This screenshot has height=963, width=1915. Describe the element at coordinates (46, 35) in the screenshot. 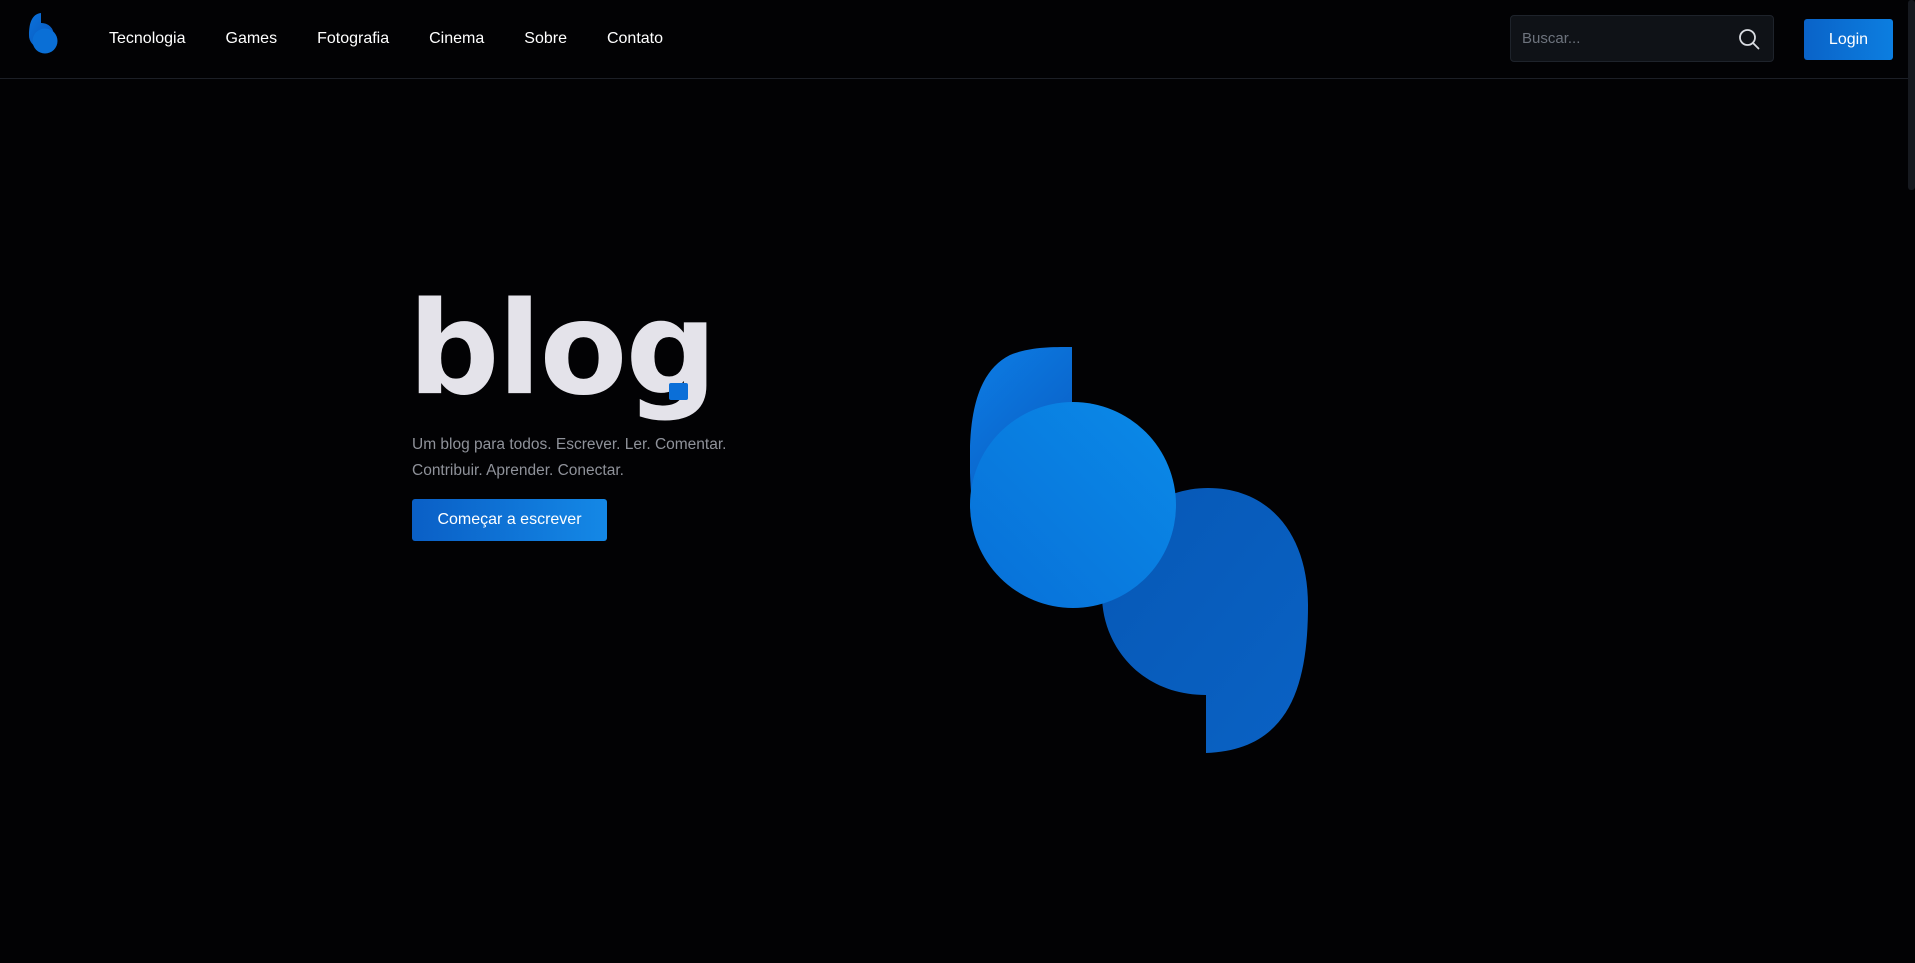

I see `logo-icon` at that location.